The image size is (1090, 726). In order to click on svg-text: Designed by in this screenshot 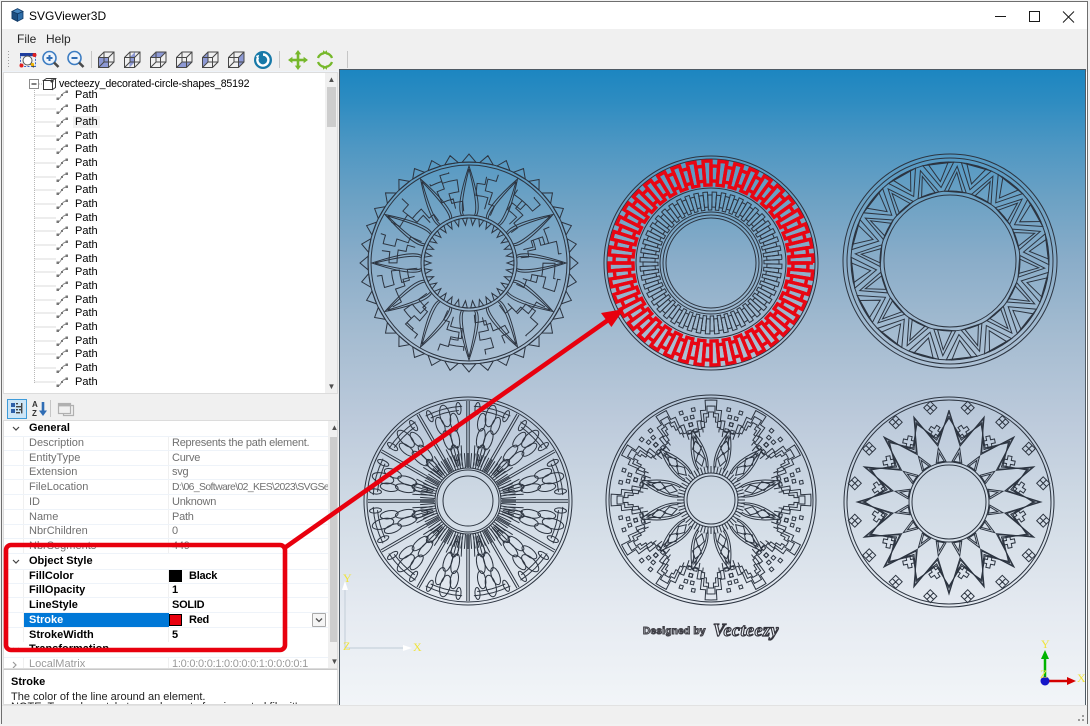, I will do `click(674, 631)`.